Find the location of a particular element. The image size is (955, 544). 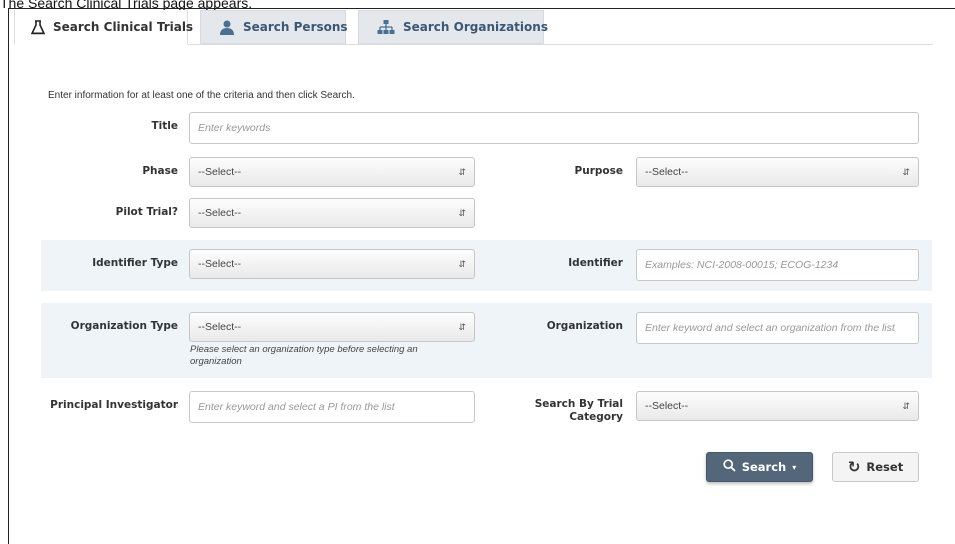

tab-label: Search Organizations is located at coordinates (475, 27).